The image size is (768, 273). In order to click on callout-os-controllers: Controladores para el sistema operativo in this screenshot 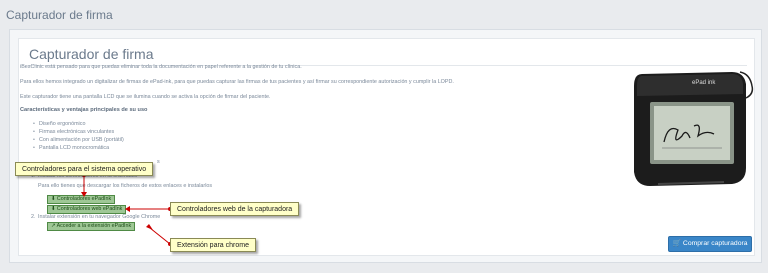, I will do `click(84, 169)`.